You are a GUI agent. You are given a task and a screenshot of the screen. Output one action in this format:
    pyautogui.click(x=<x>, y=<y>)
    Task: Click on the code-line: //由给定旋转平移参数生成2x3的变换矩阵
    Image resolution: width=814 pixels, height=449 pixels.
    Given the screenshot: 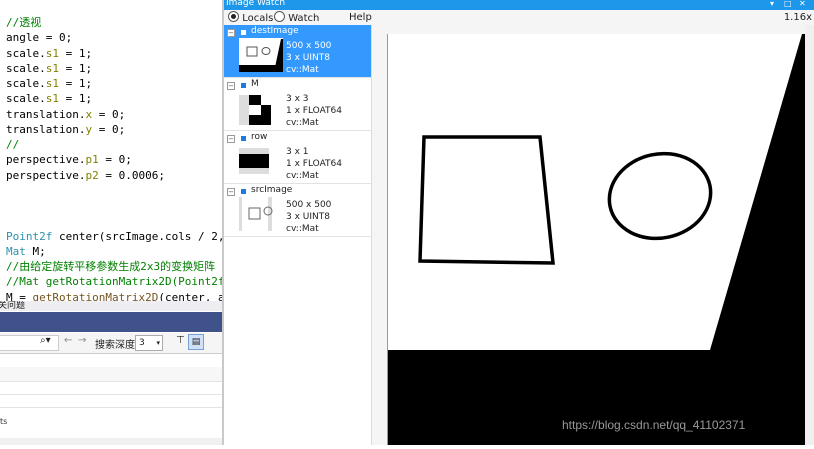 What is the action you would take?
    pyautogui.click(x=110, y=266)
    